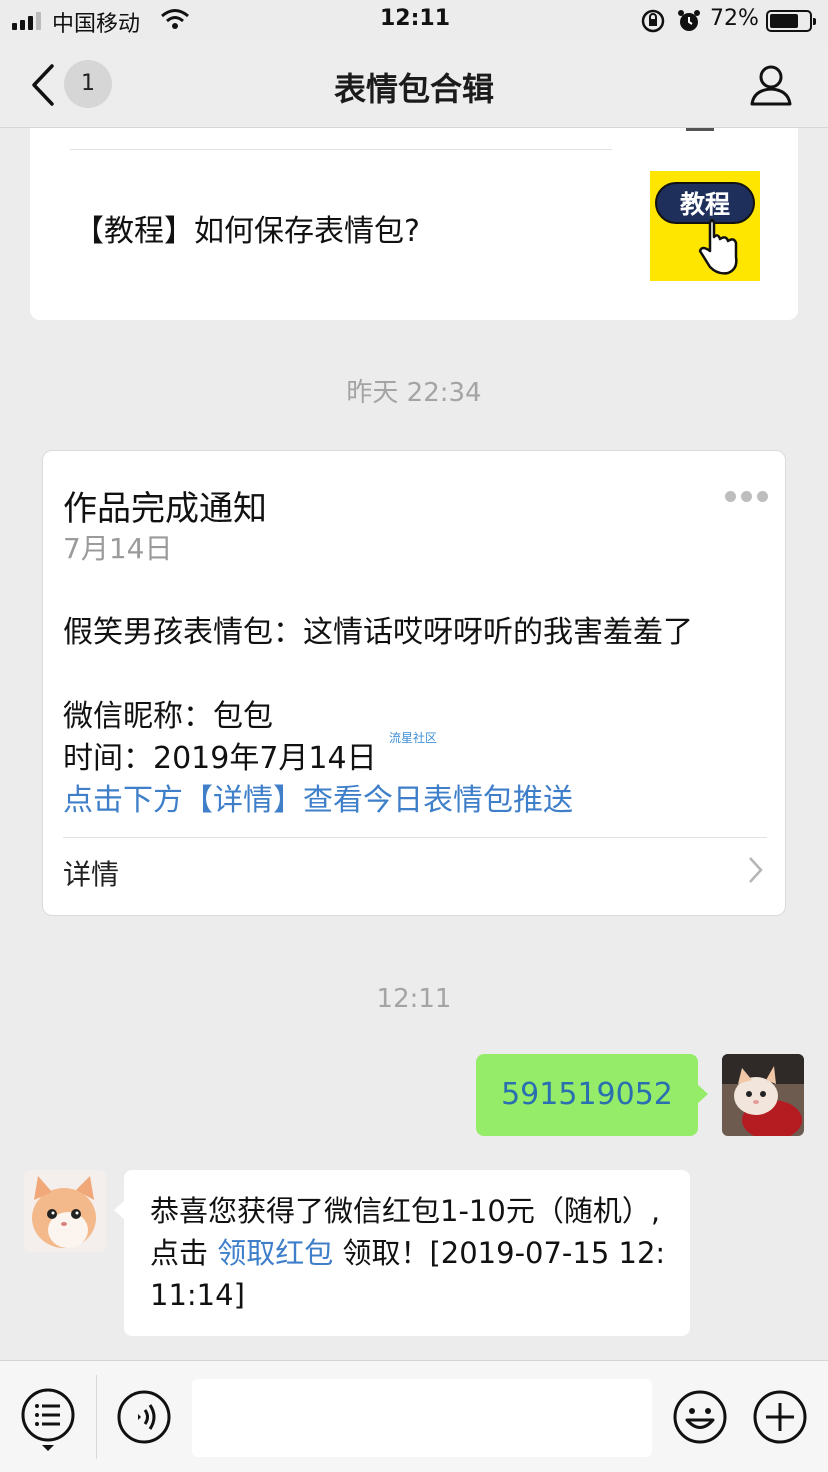  I want to click on battery-percent: 72%, so click(734, 18).